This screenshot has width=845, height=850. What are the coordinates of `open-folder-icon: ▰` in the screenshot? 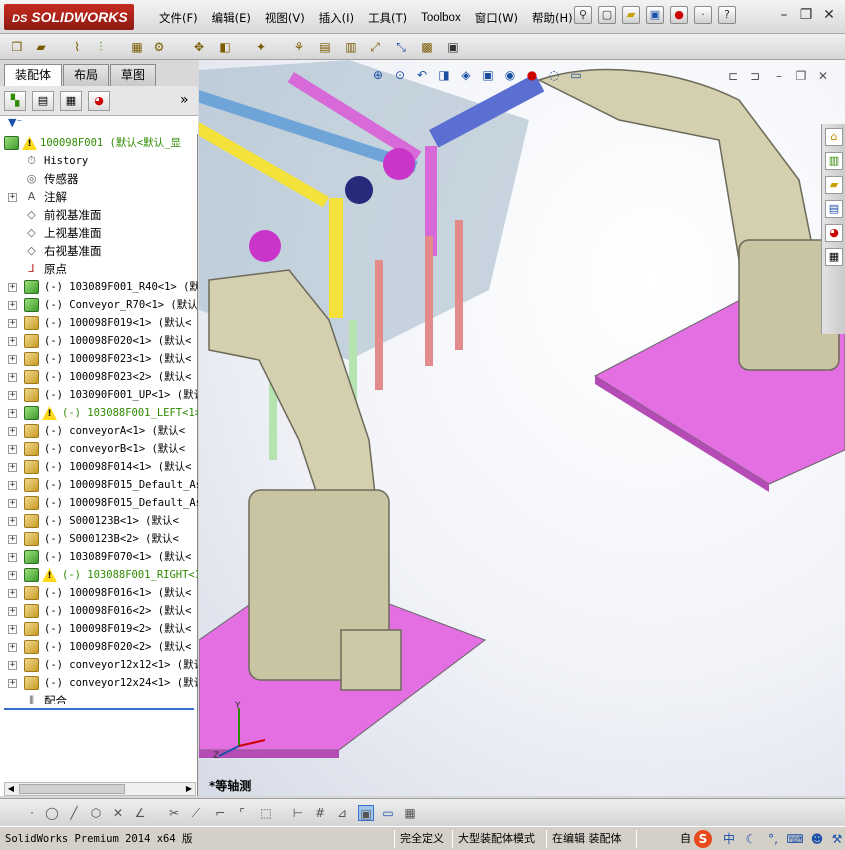 It's located at (631, 15).